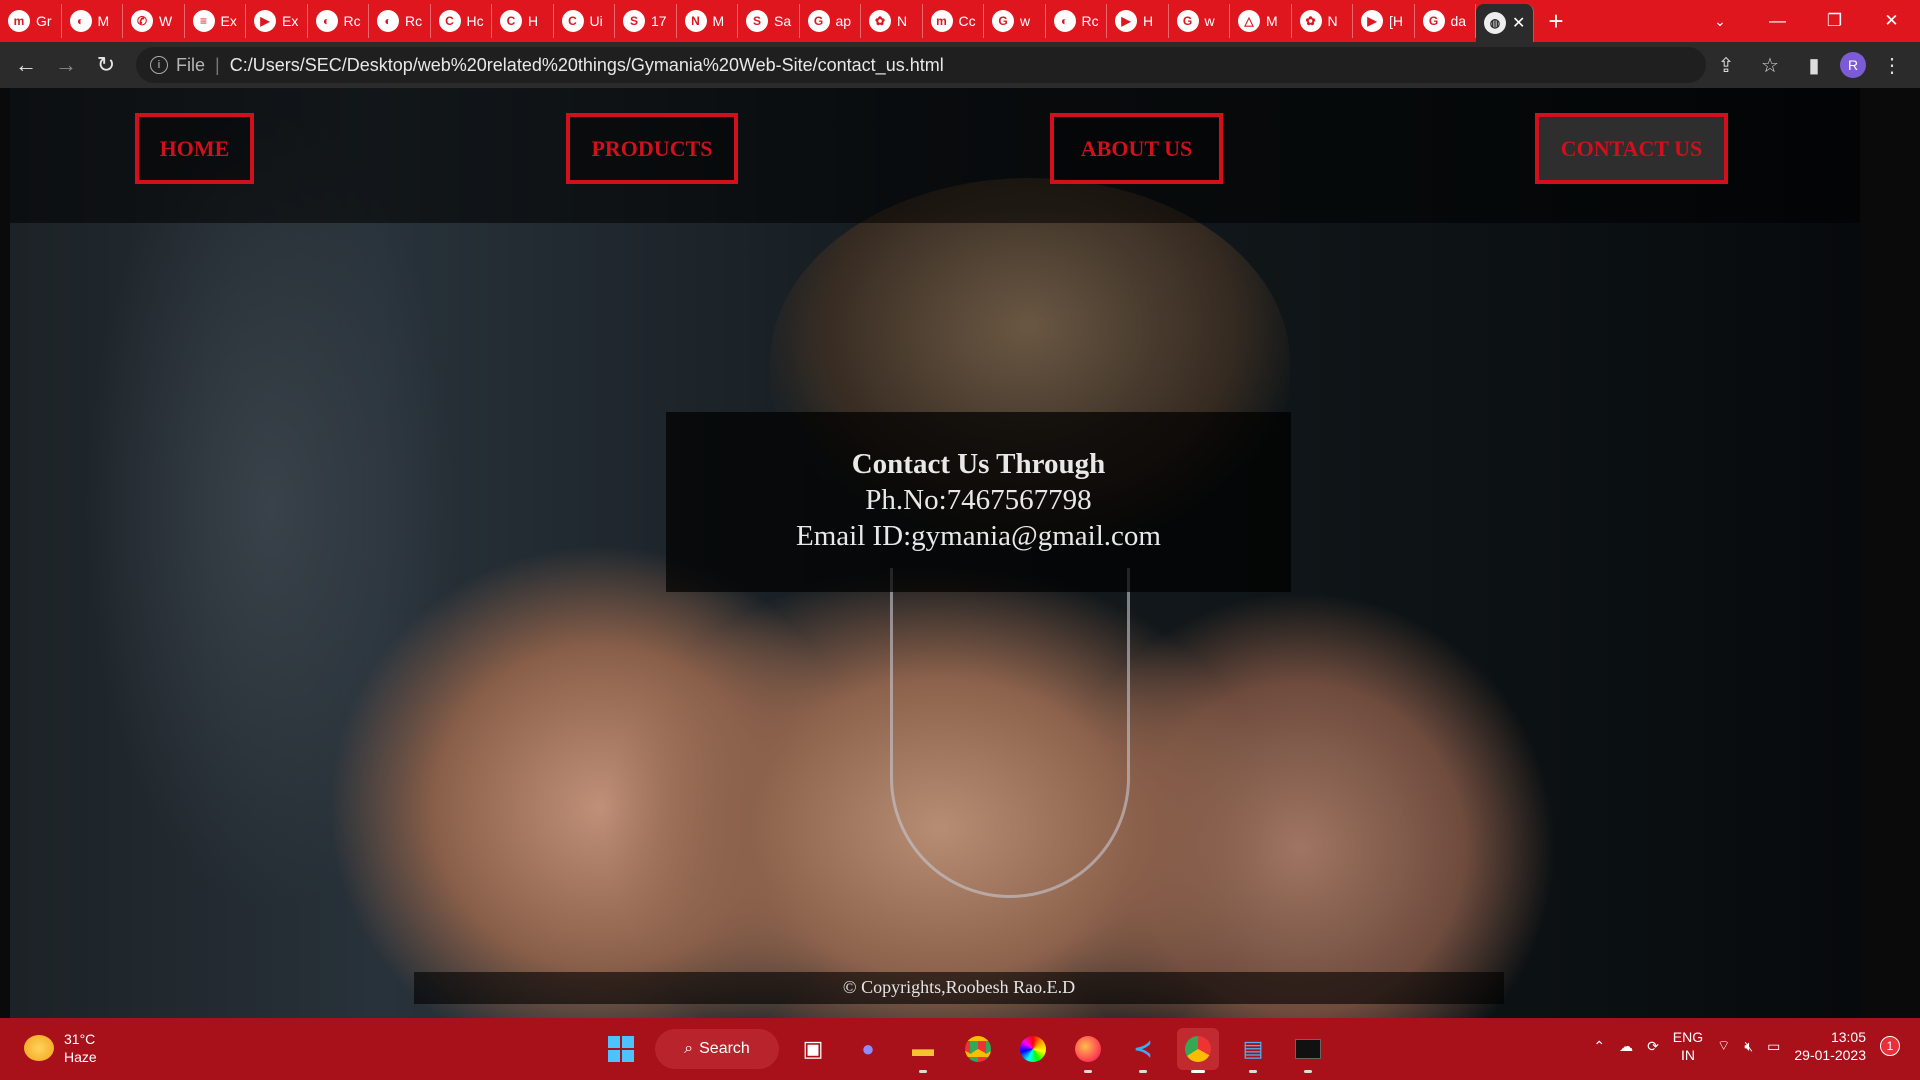 This screenshot has width=1920, height=1080. What do you see at coordinates (707, 21) in the screenshot?
I see `tab-n: NM` at bounding box center [707, 21].